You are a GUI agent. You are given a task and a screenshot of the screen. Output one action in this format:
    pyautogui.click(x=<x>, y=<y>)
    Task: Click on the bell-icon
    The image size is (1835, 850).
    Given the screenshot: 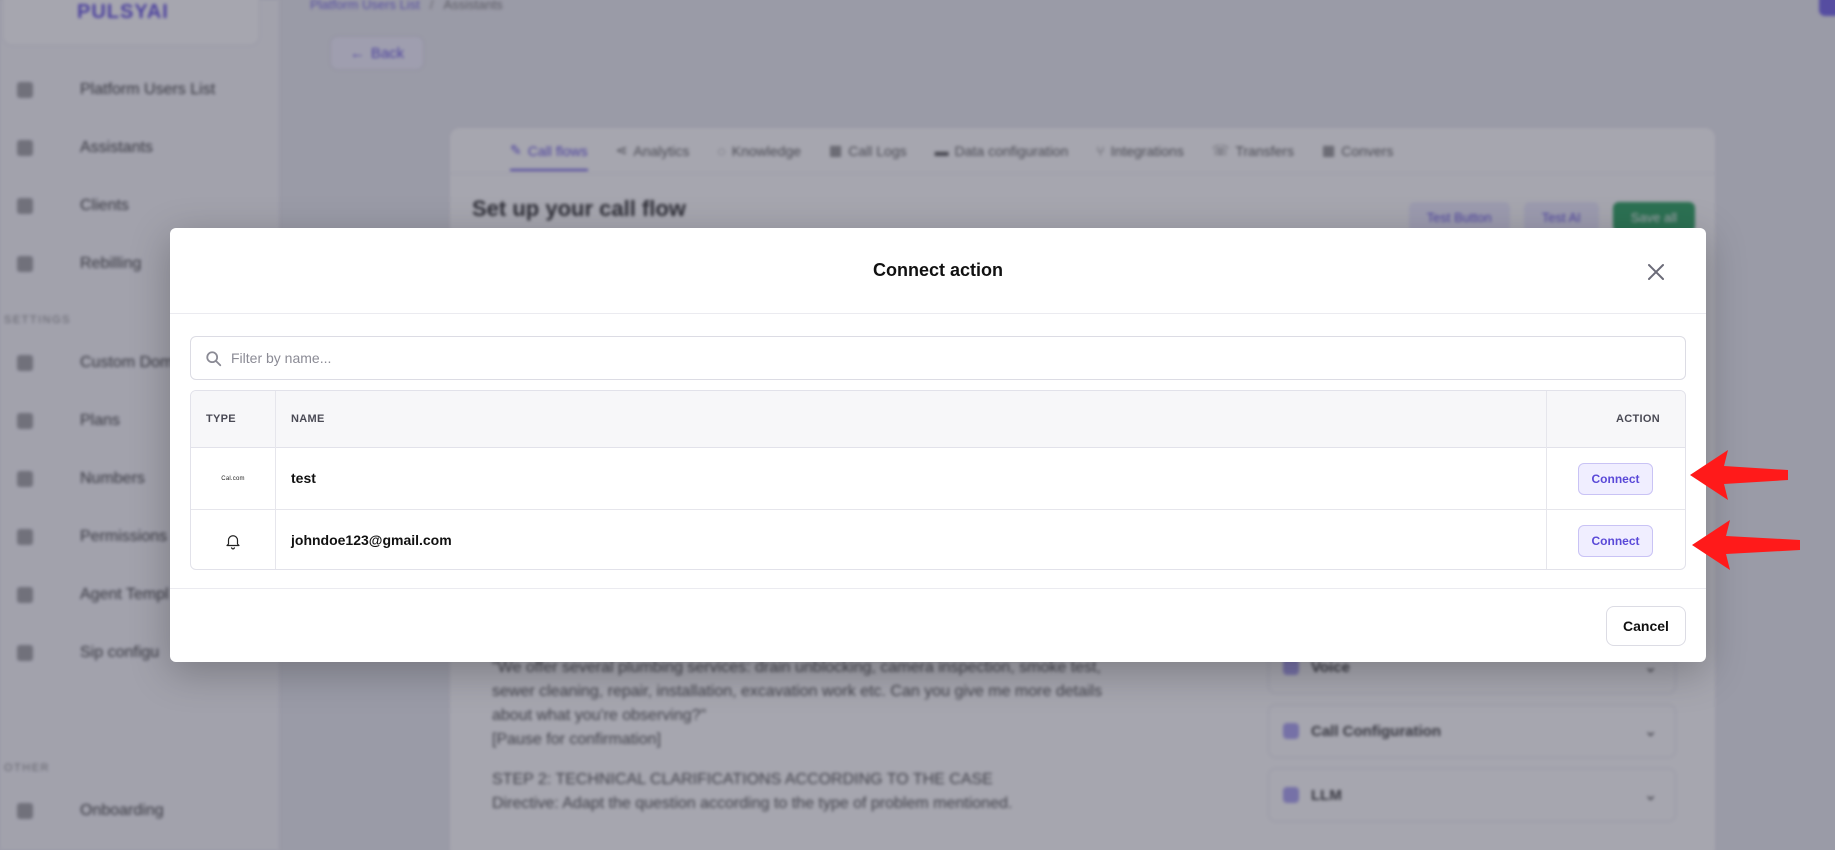 What is the action you would take?
    pyautogui.click(x=233, y=541)
    